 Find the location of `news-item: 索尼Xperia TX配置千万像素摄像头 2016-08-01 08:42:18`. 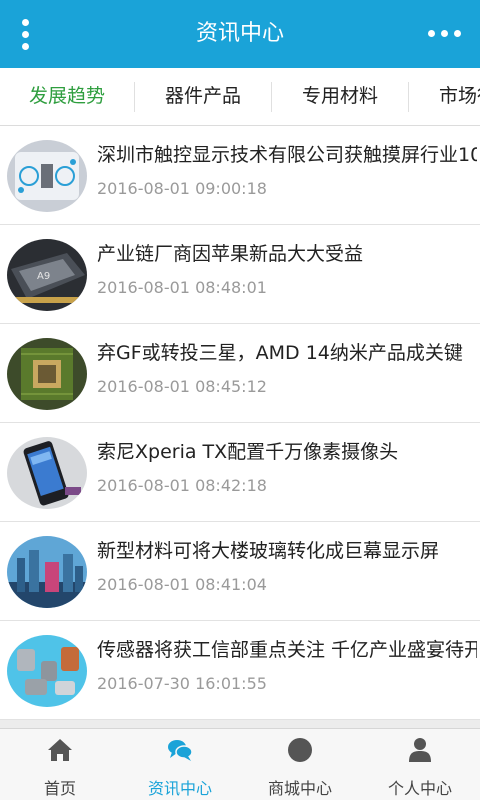

news-item: 索尼Xperia TX配置千万像素摄像头 2016-08-01 08:42:18 is located at coordinates (240, 472).